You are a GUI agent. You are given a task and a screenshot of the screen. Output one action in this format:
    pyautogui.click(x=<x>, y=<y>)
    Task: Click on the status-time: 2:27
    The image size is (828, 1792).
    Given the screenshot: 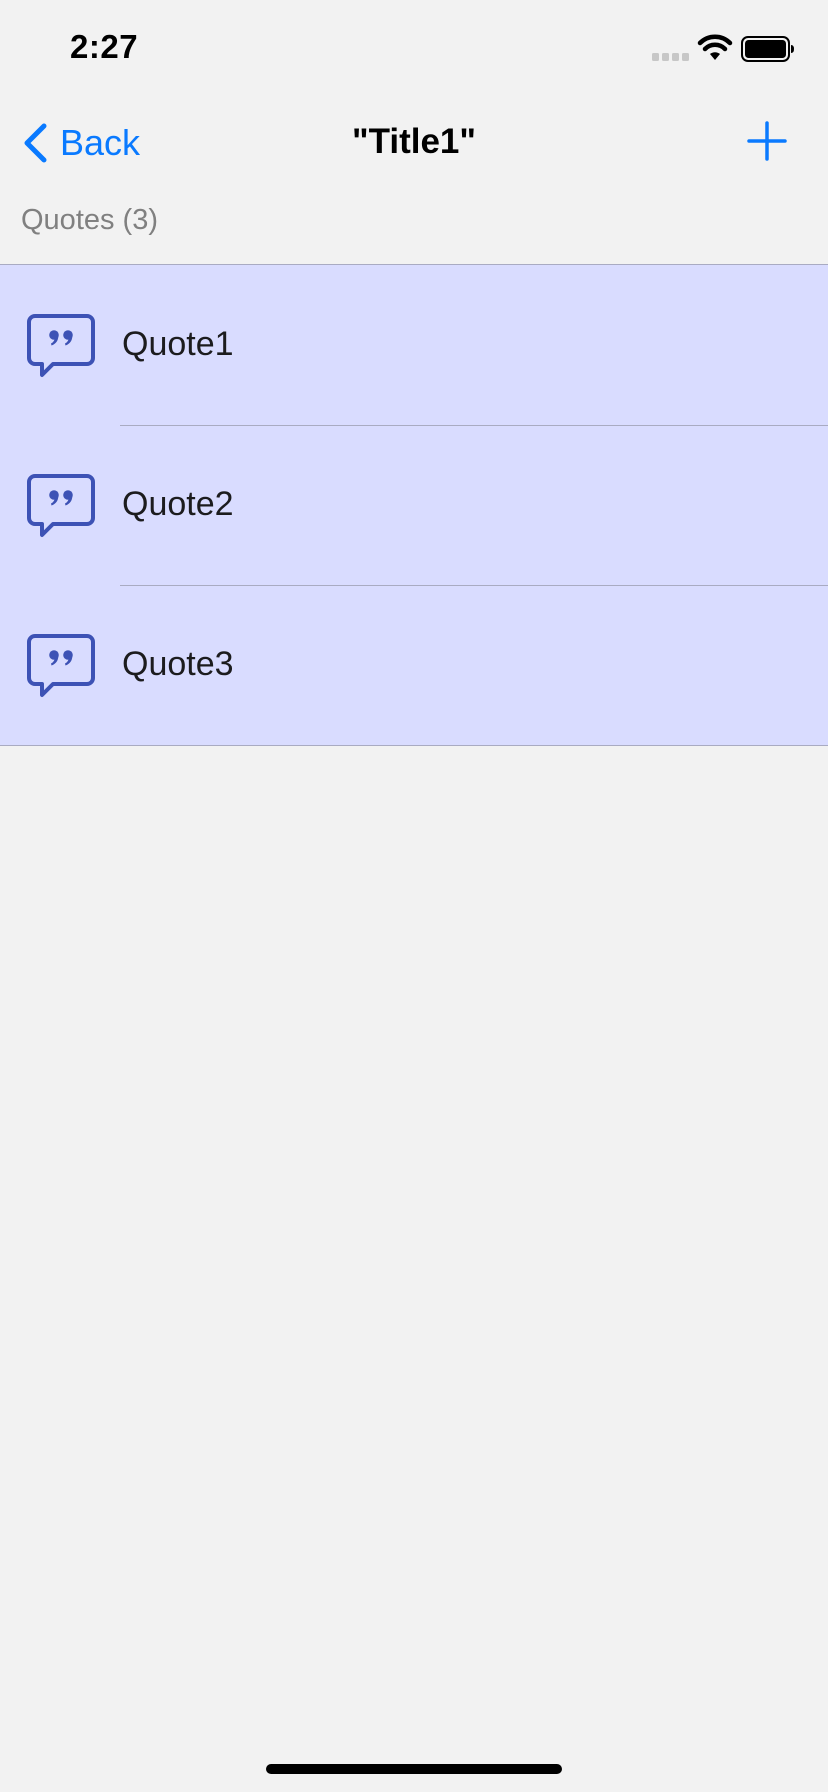 What is the action you would take?
    pyautogui.click(x=104, y=46)
    